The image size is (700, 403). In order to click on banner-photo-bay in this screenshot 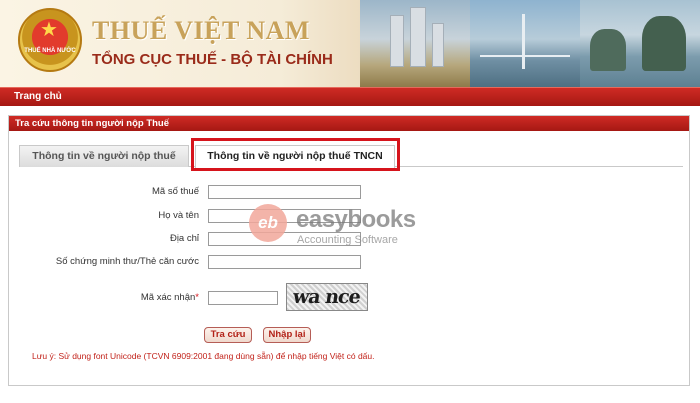, I will do `click(640, 43)`.